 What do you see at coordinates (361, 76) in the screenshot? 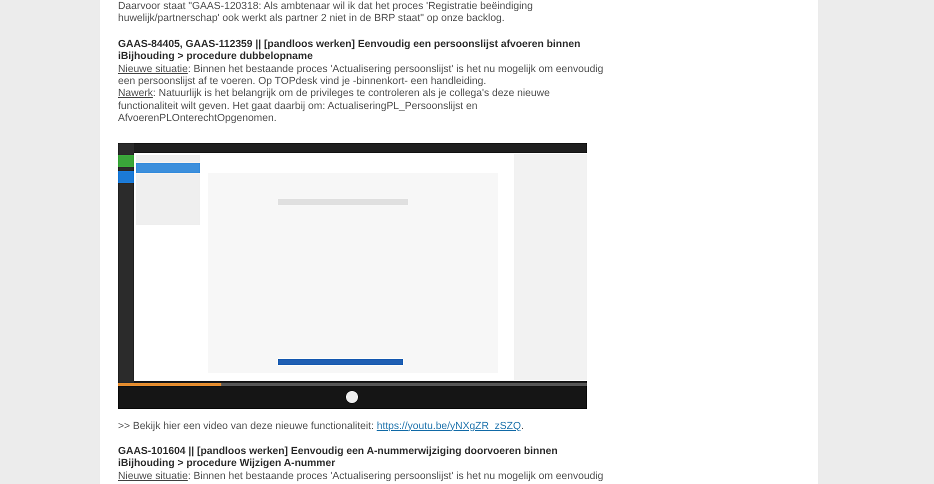
I see `paragraph: Nieuwe situatie: Binnen het bestaande proces 'Actualisering persoonslijst' is het nu mogelijk om eenvoudig een persoonslijst af te voeren. Op TOPdesk vind je -binnenkort- een handleiding.` at bounding box center [361, 76].